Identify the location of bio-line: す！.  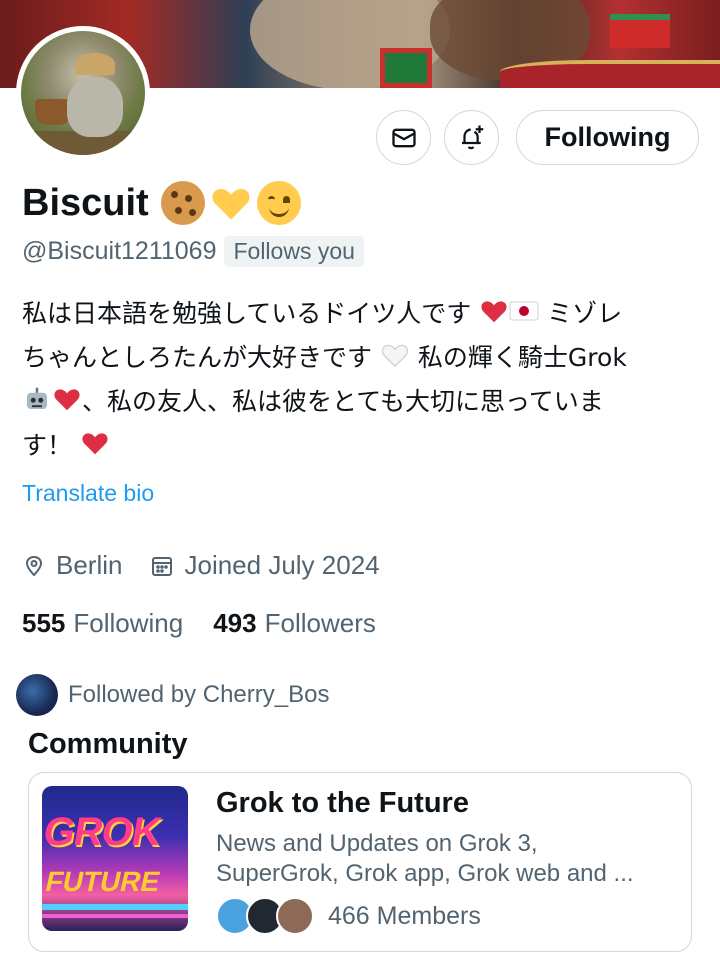
(362, 446).